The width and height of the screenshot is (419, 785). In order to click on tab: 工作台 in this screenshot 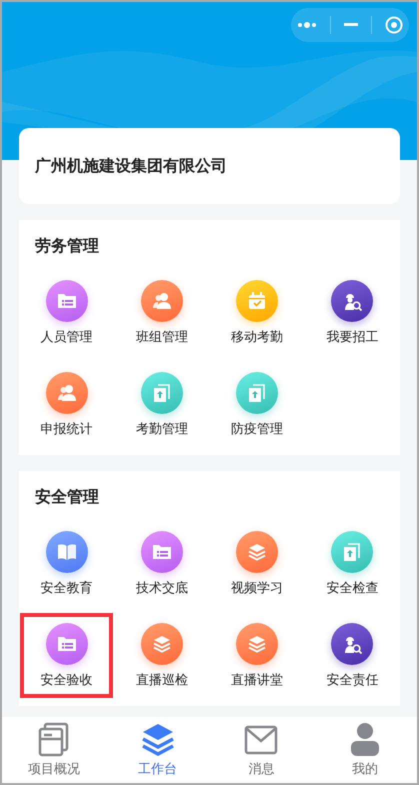, I will do `click(158, 750)`.